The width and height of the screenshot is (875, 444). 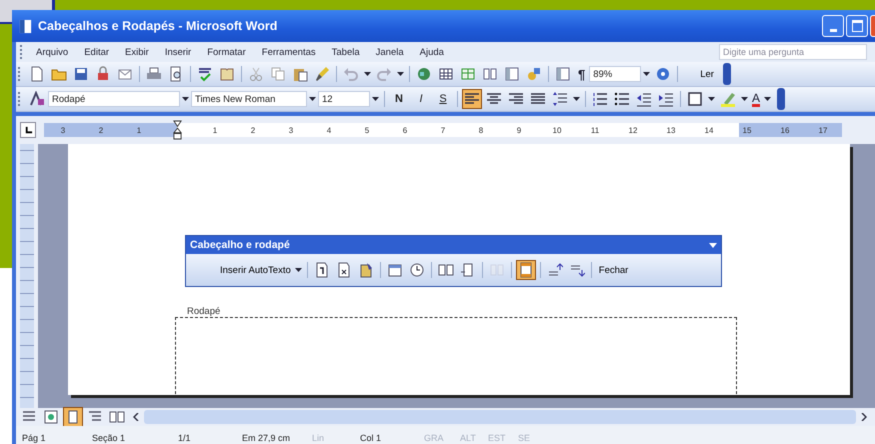 I want to click on ruler-number: 7, so click(x=443, y=130).